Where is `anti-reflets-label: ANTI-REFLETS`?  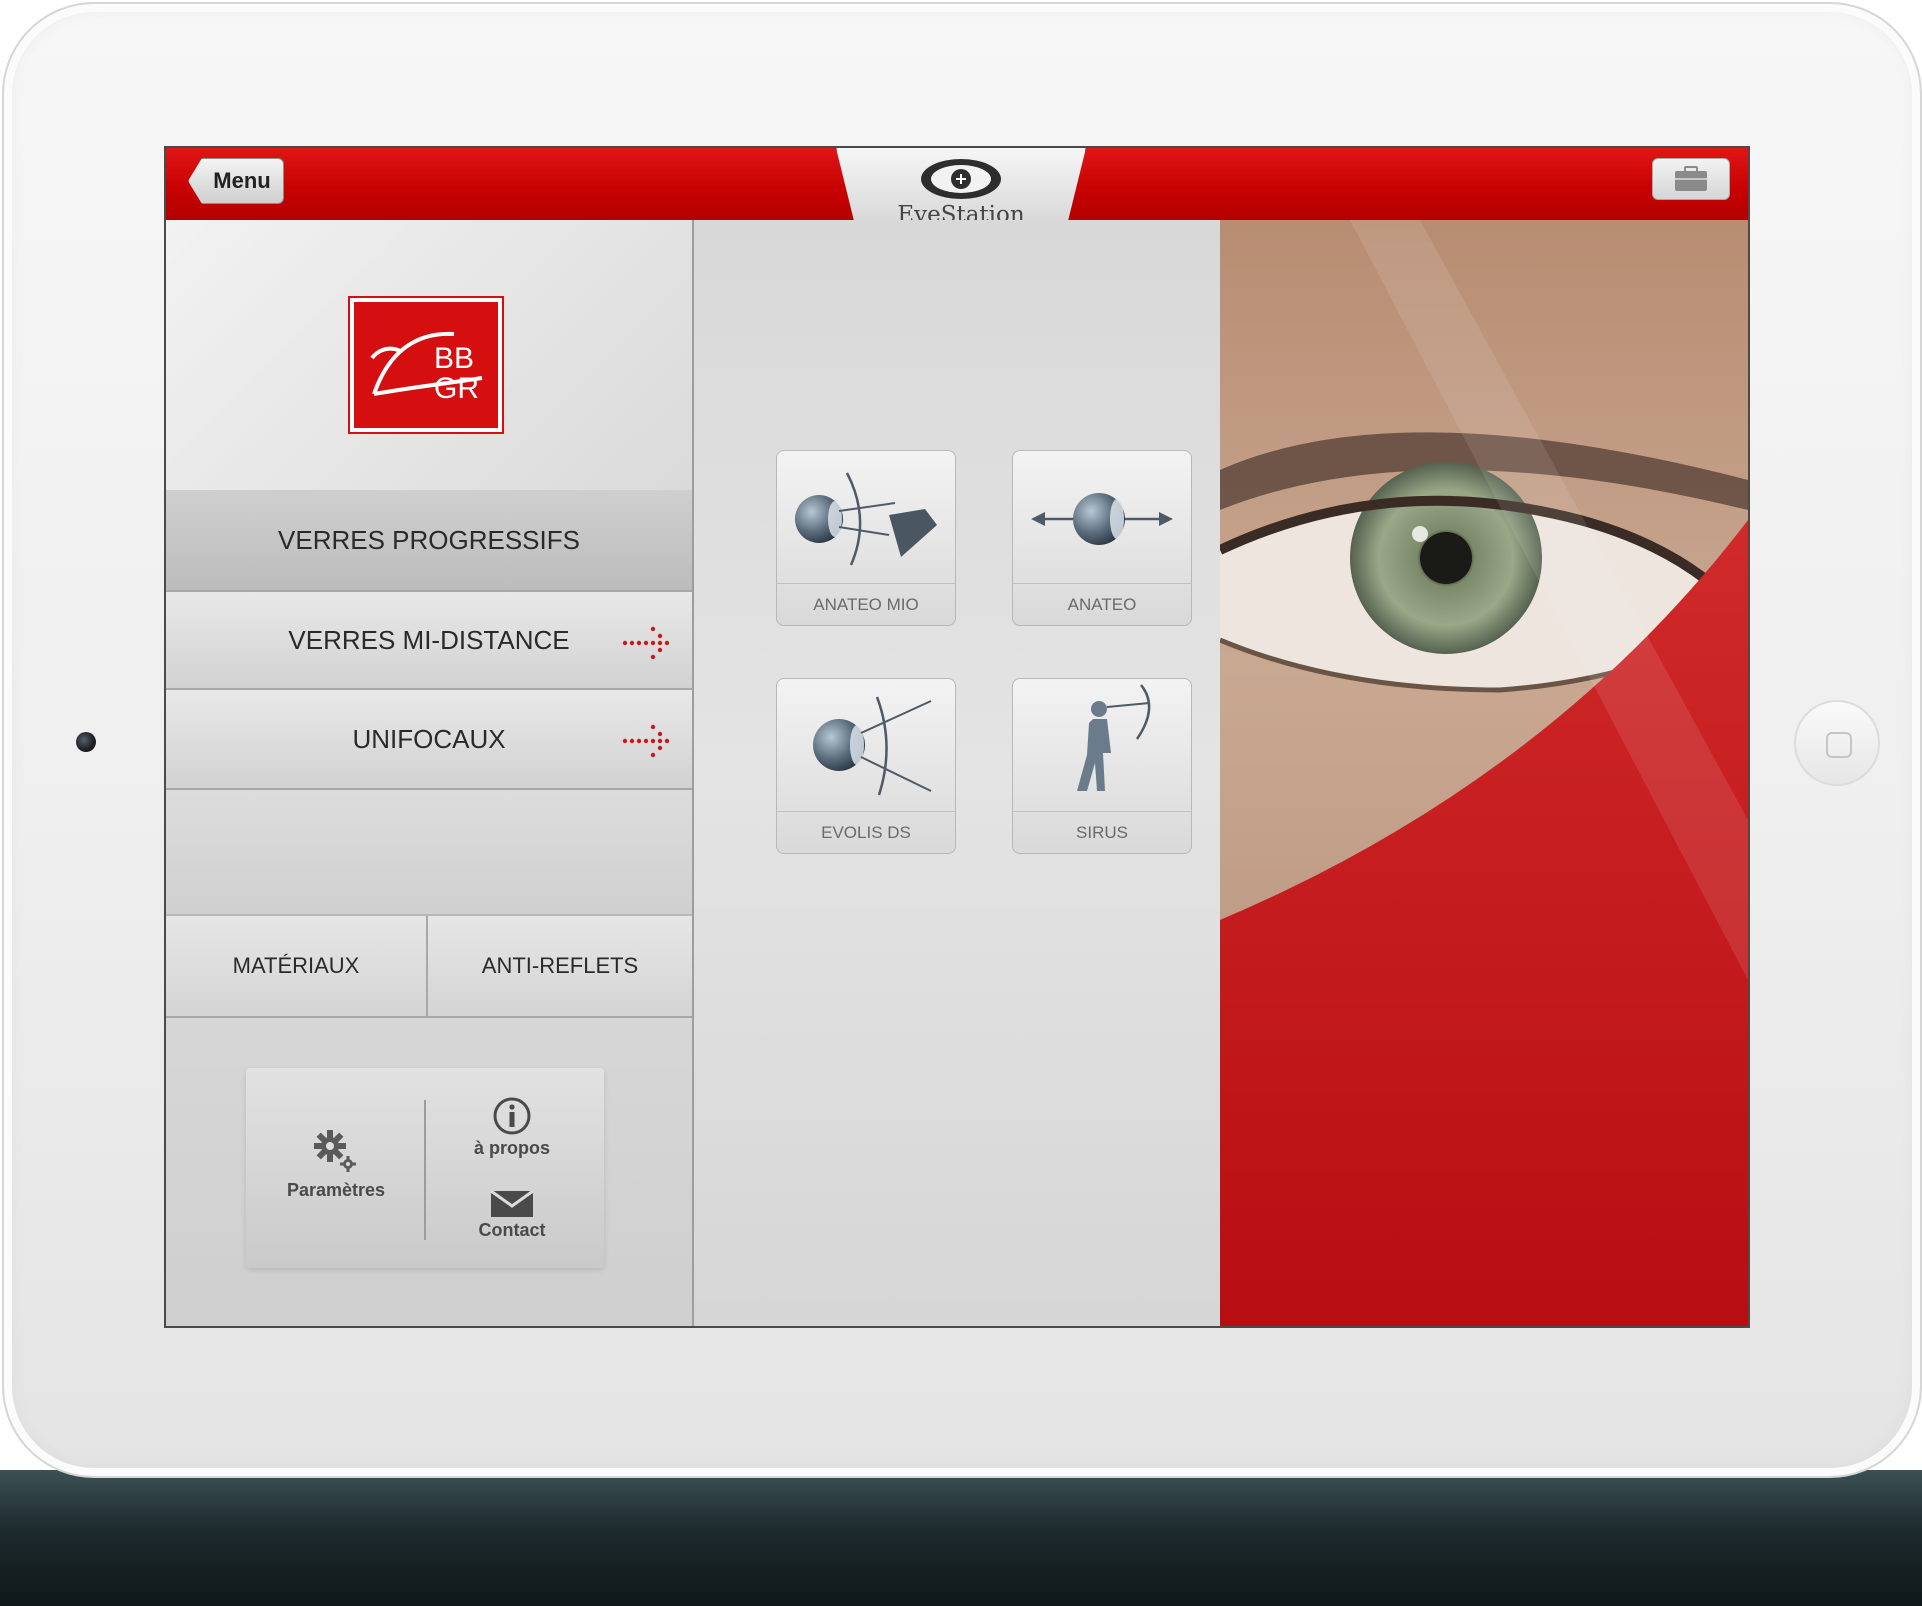
anti-reflets-label: ANTI-REFLETS is located at coordinates (560, 965).